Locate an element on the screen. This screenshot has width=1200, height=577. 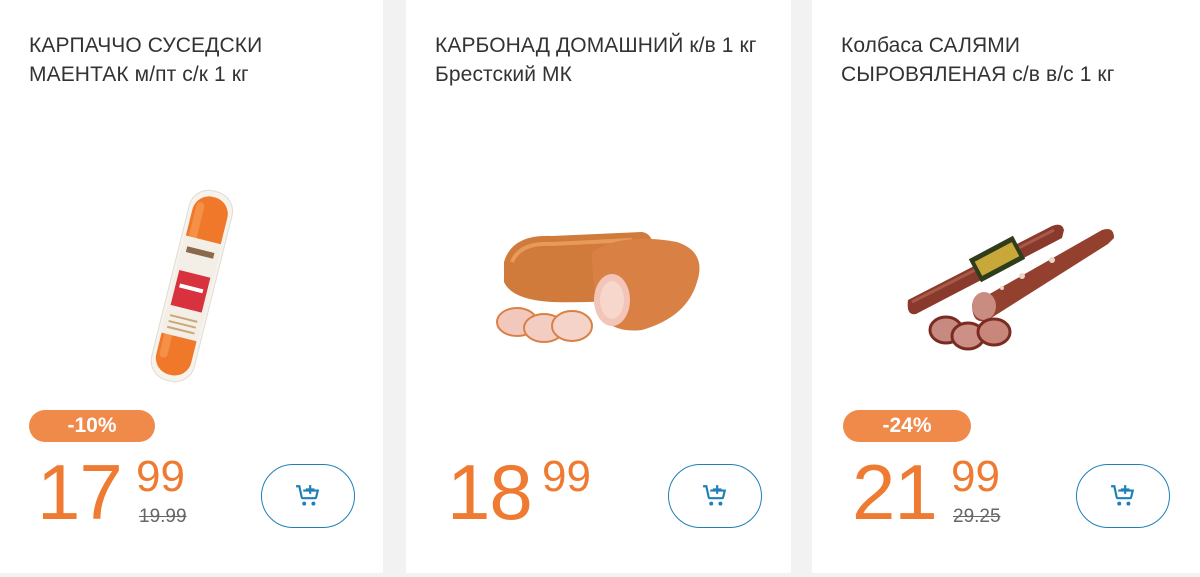
old-price: 19.99 is located at coordinates (163, 516).